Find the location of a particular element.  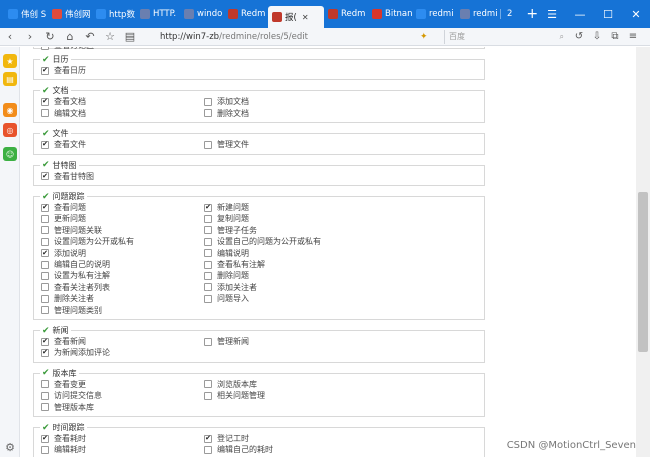

permission-checkbox-item: 访问提交信息 is located at coordinates (71, 395).